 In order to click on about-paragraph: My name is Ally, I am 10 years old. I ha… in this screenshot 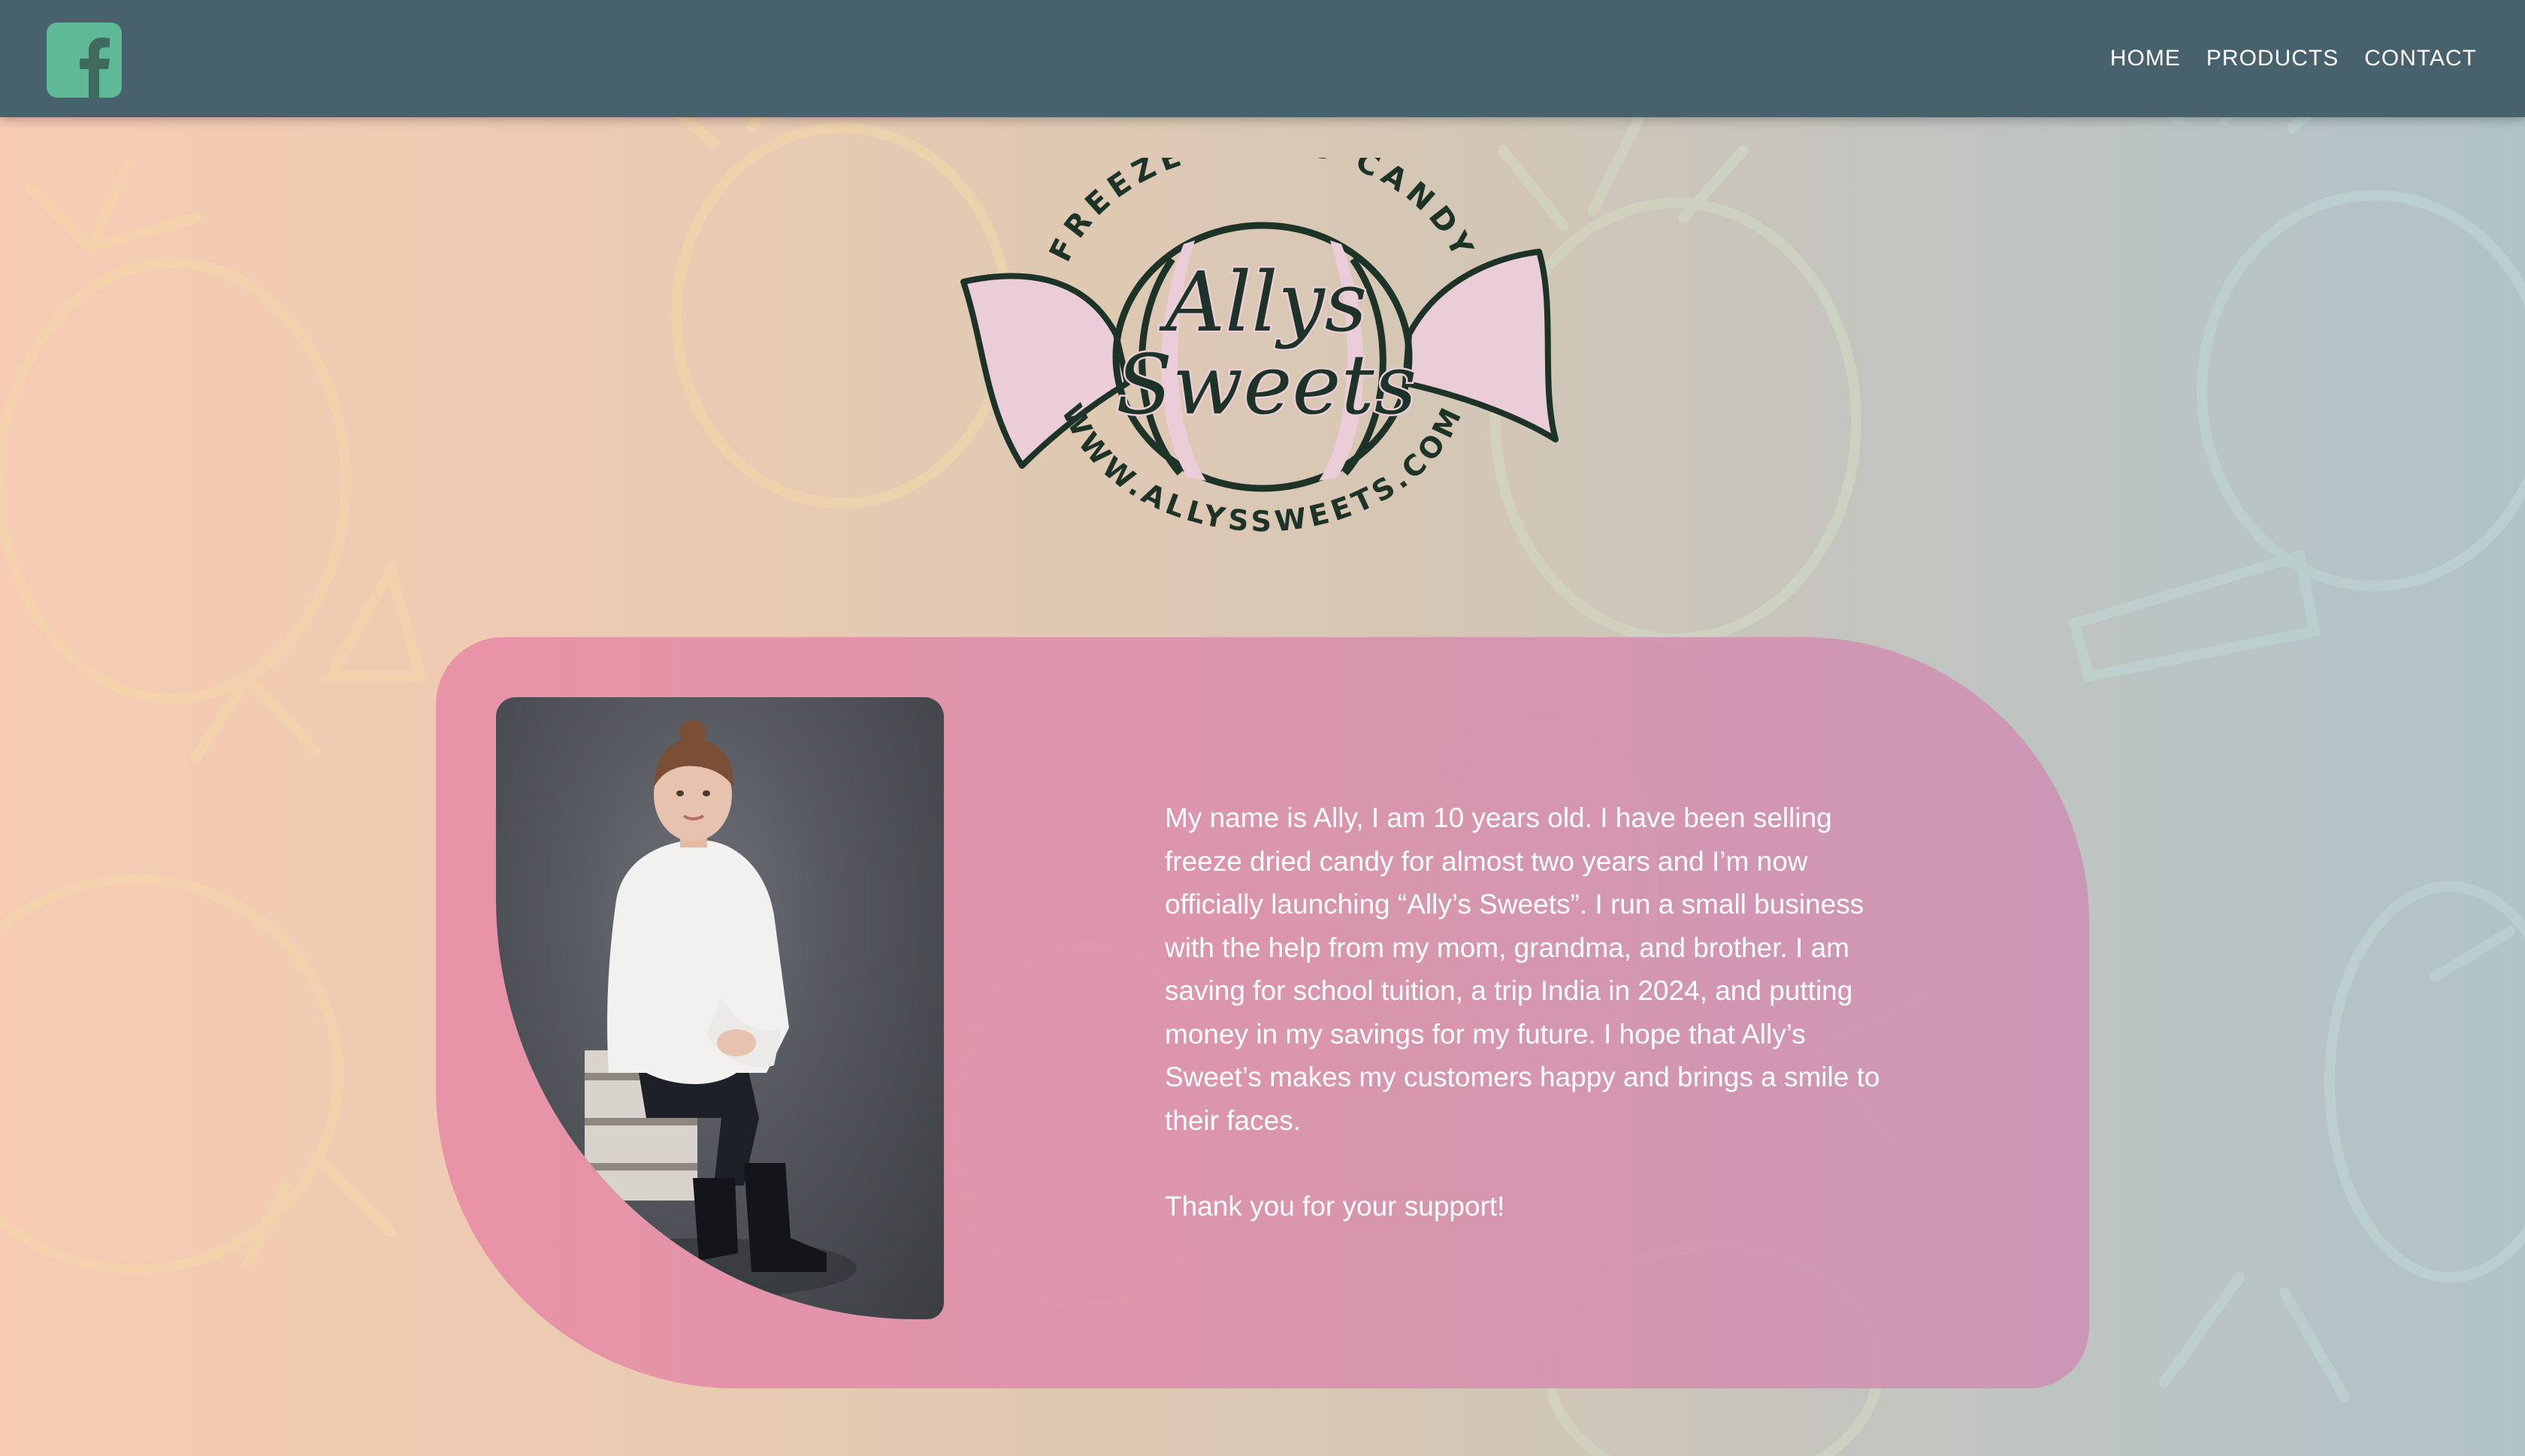, I will do `click(1523, 969)`.